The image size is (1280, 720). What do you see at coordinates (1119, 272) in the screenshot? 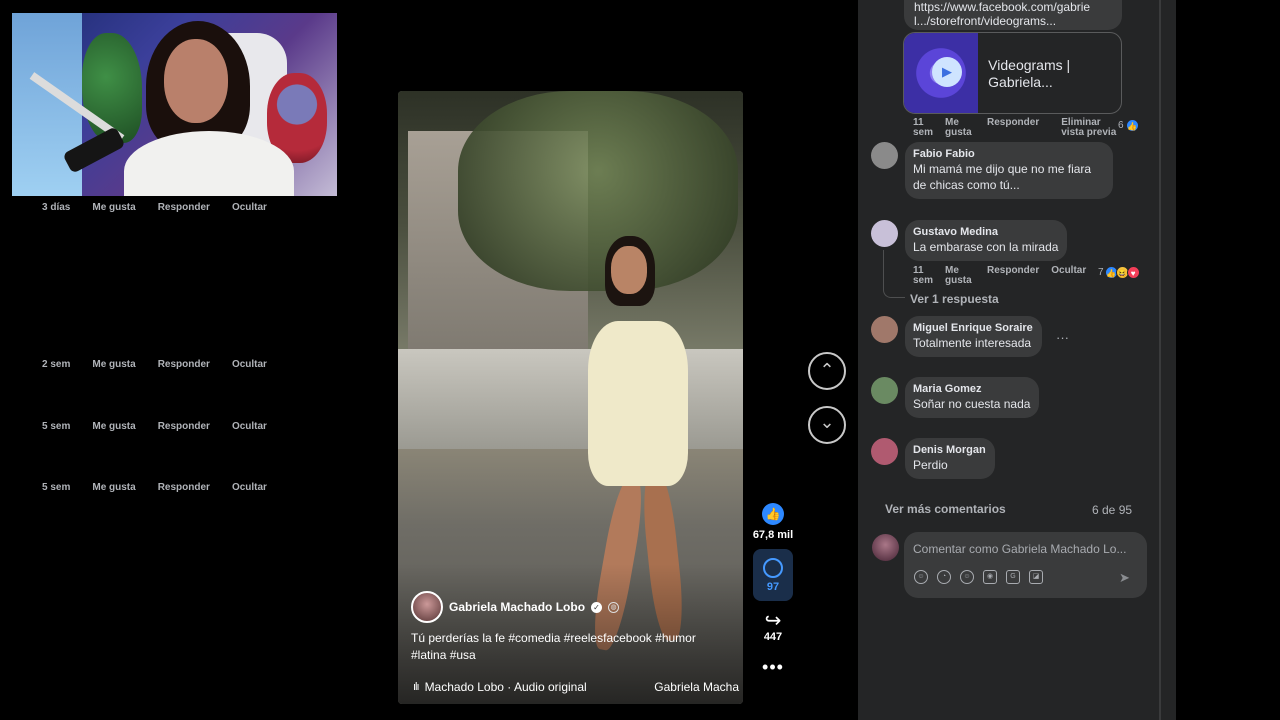
I see `comment-reactions: 7 👍 😆 ♥` at bounding box center [1119, 272].